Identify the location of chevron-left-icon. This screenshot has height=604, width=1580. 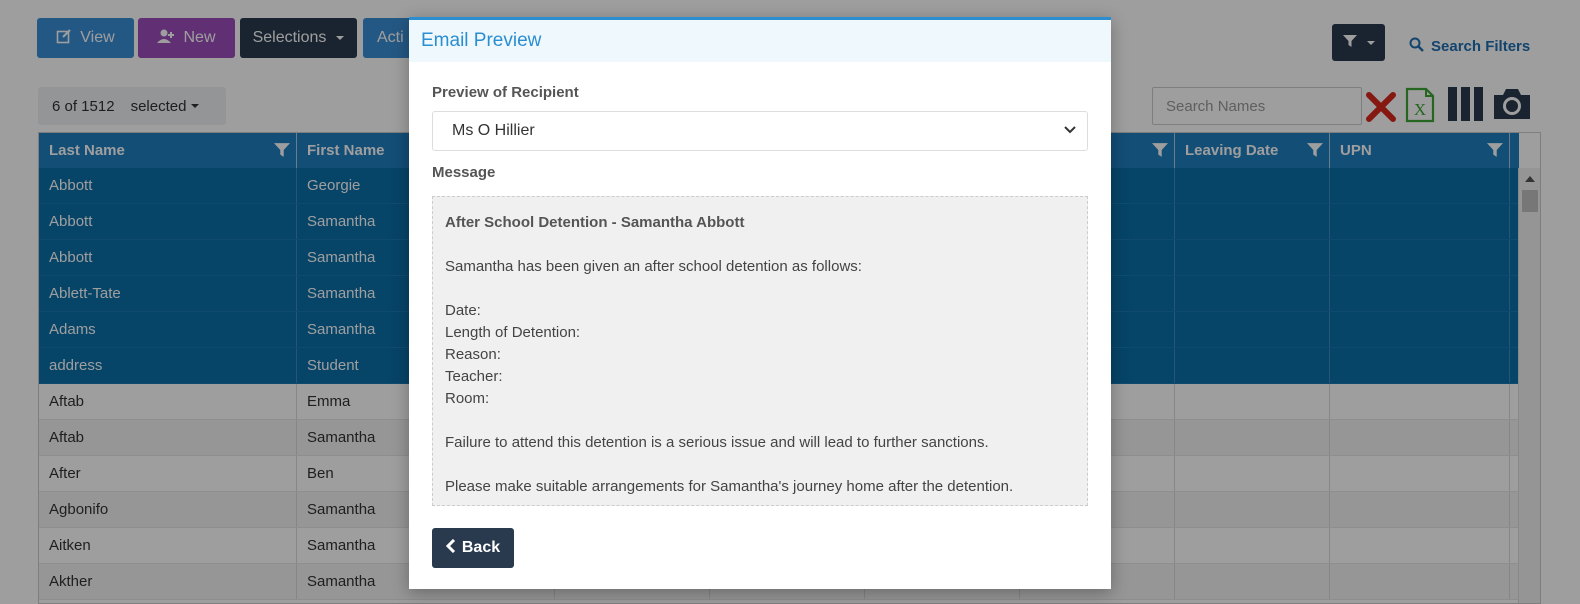
(450, 548).